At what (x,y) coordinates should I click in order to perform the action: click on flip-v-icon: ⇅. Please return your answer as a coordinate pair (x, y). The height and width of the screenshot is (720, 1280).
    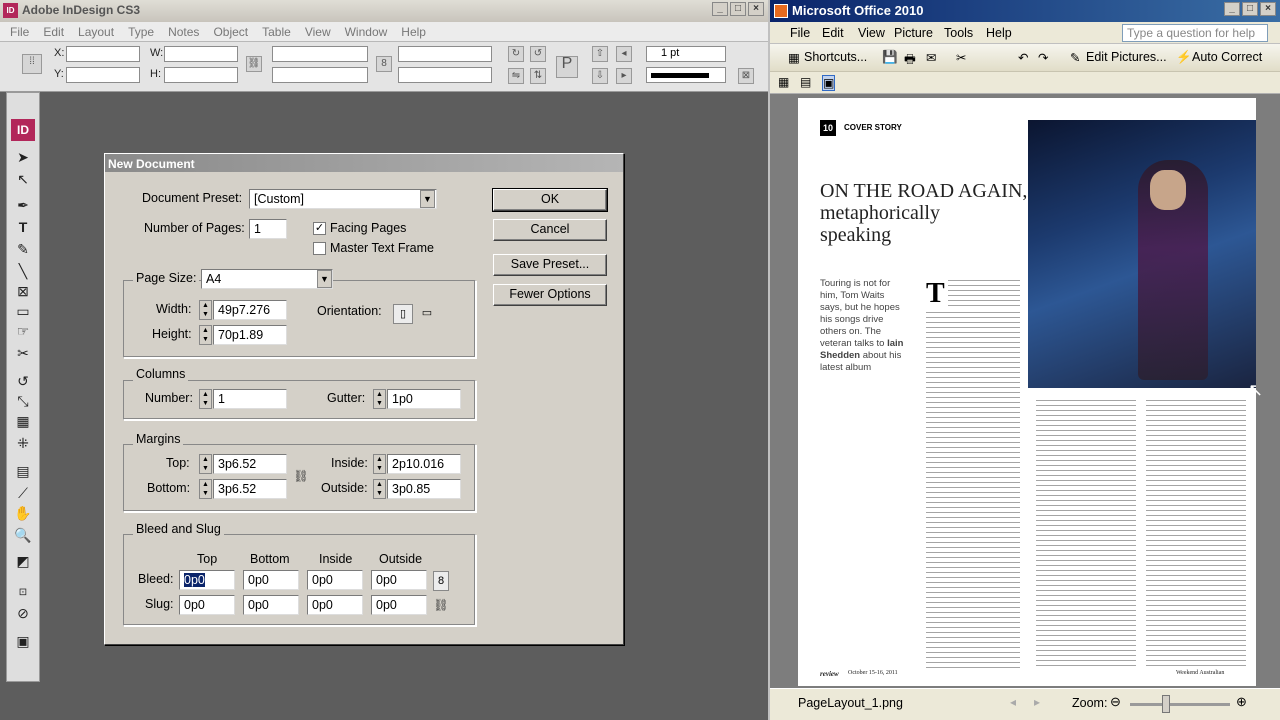
    Looking at the image, I should click on (538, 76).